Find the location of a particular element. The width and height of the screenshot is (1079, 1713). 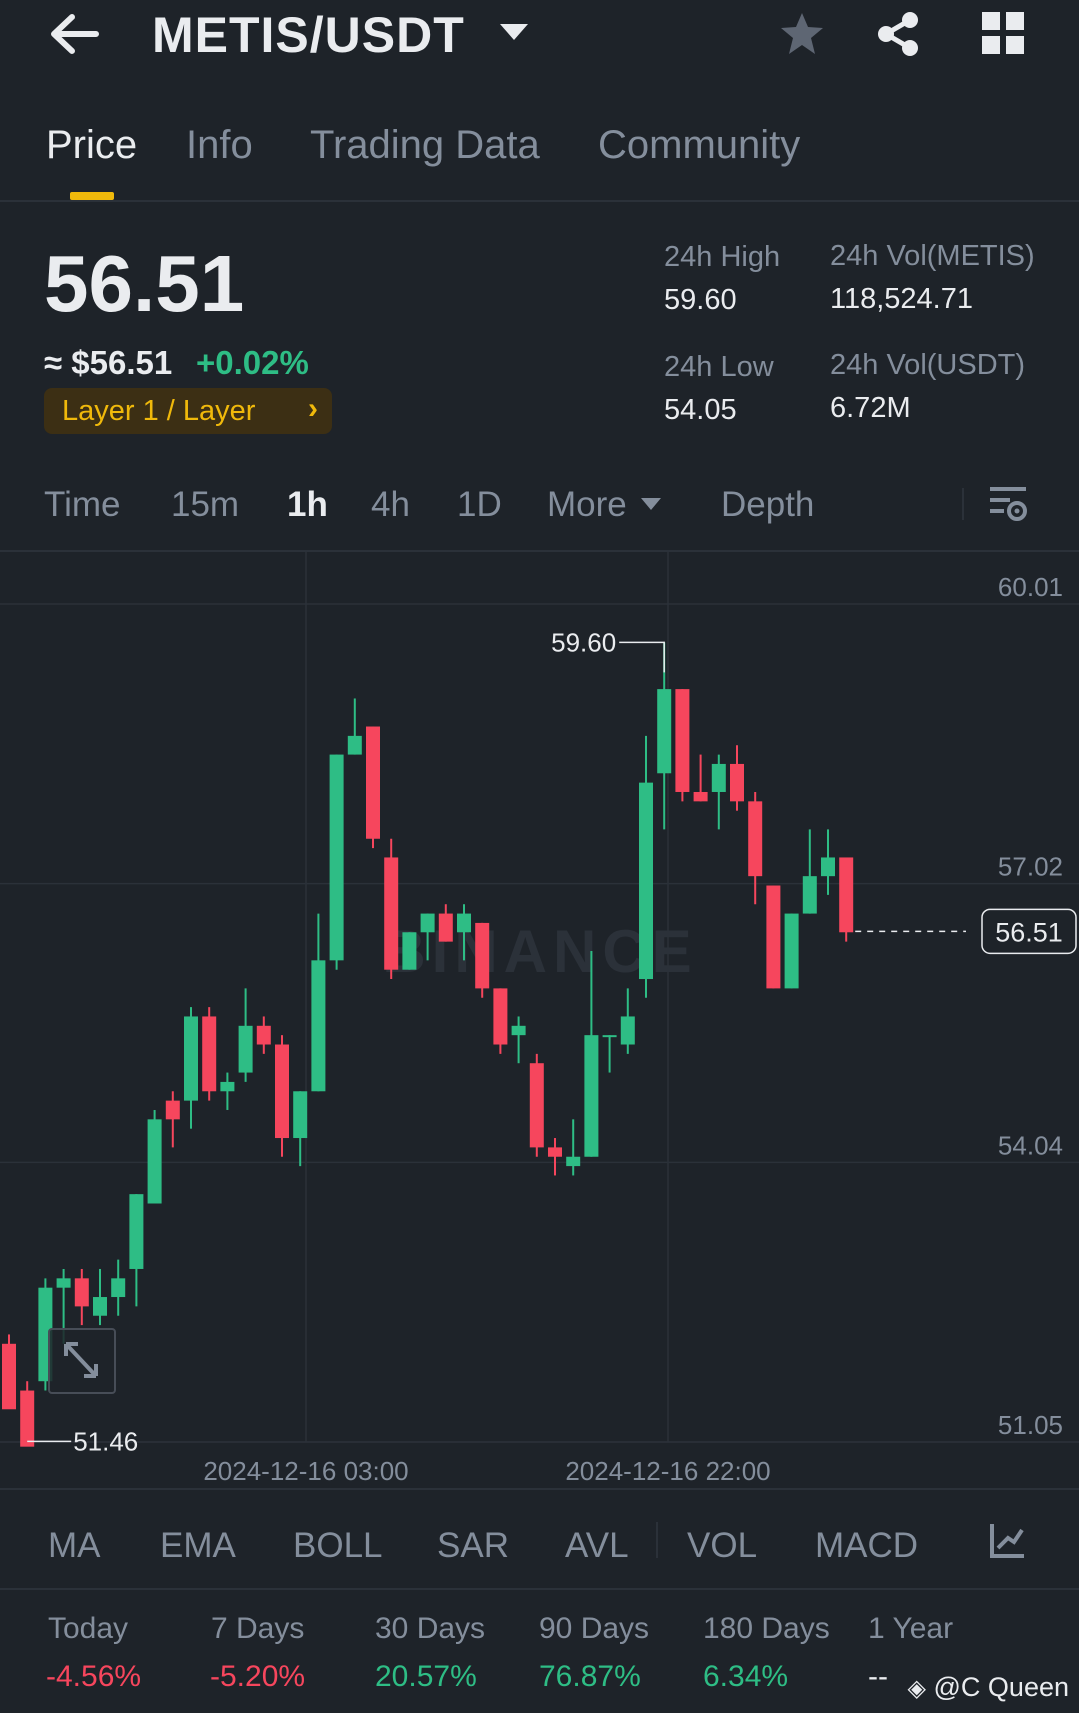

indicator-vol: VOL is located at coordinates (722, 1546).